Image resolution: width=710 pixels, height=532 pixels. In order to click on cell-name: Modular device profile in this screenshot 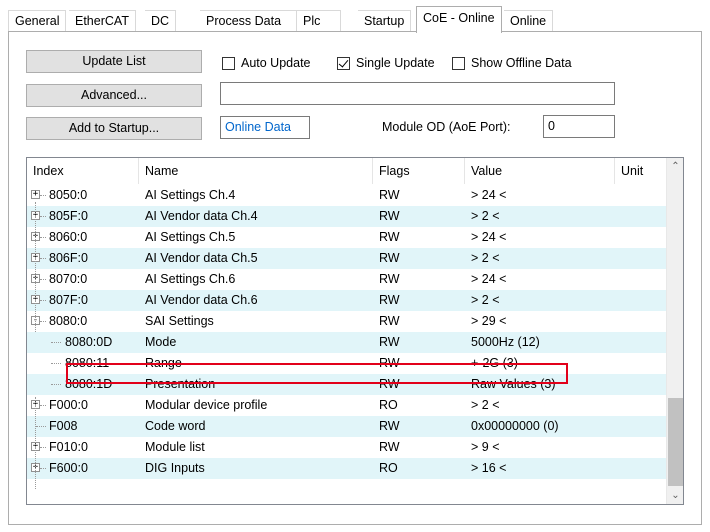, I will do `click(206, 405)`.